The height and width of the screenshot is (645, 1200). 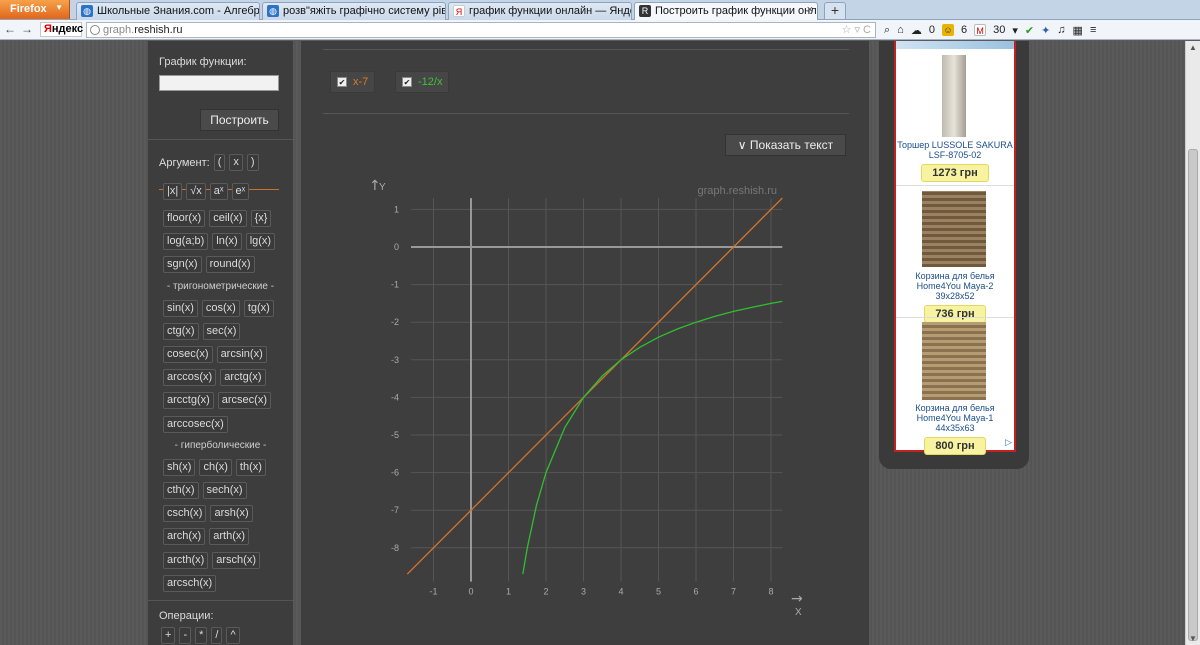 I want to click on yandex-logo: Яндекс, so click(x=61, y=29).